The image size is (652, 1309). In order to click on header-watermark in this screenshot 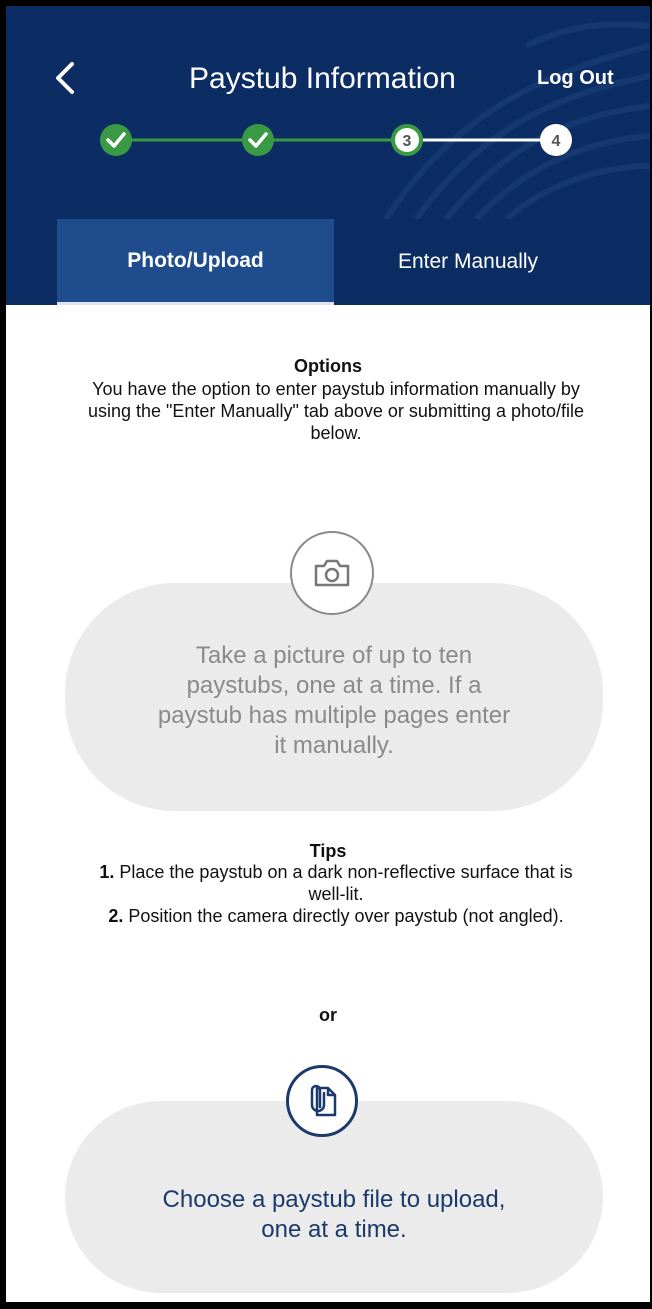, I will do `click(516, 120)`.